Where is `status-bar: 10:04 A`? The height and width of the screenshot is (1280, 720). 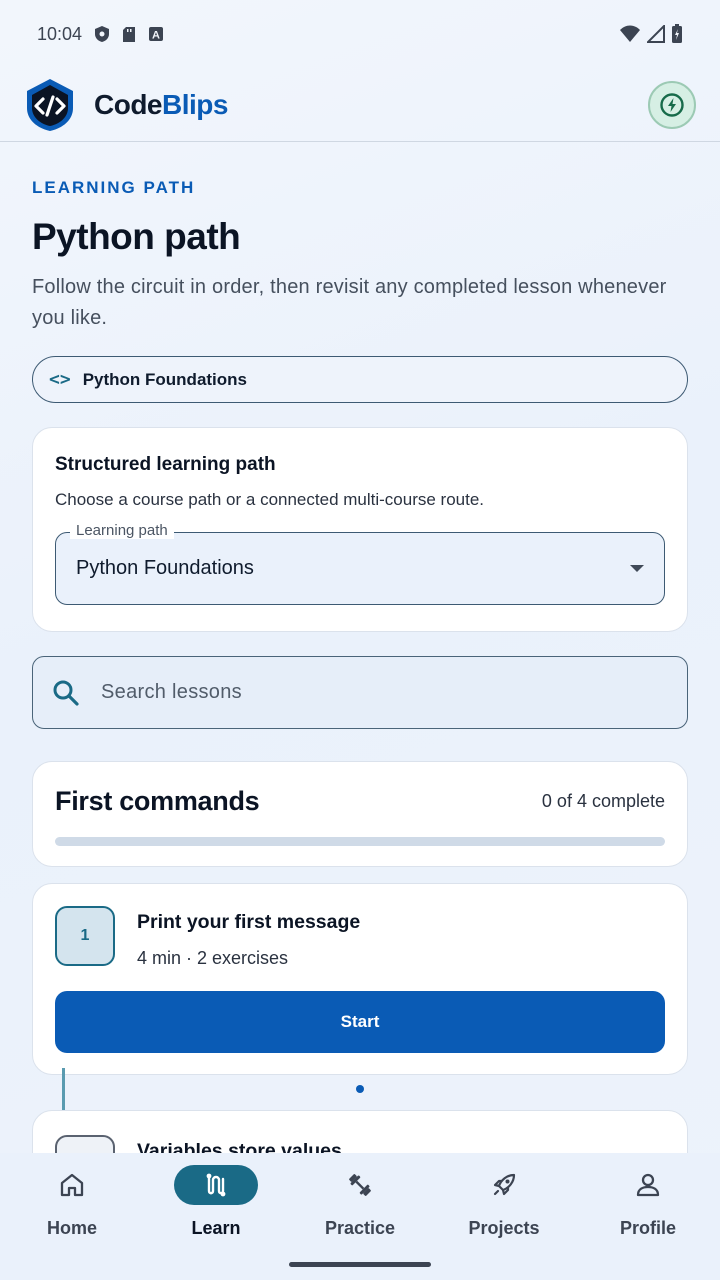
status-bar: 10:04 A is located at coordinates (360, 34).